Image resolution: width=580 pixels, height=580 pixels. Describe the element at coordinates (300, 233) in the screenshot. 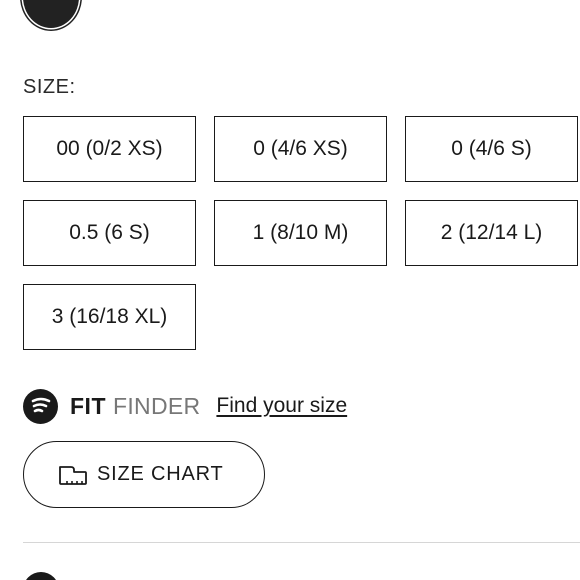

I see `size-option-1-8-10-m: 1 (8/10 M)` at that location.